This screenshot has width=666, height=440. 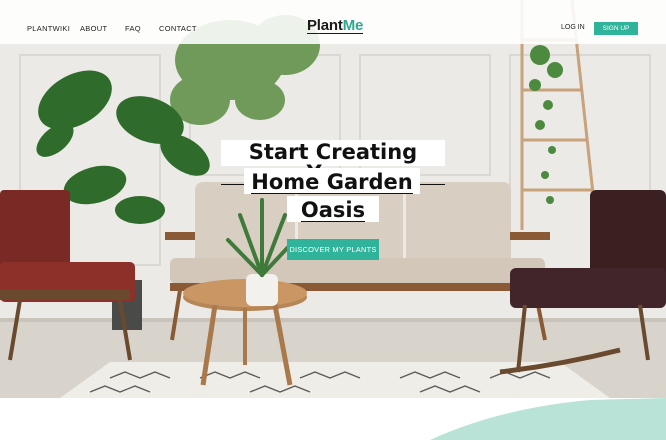 I want to click on nav-link-faq: FAQ, so click(x=133, y=28).